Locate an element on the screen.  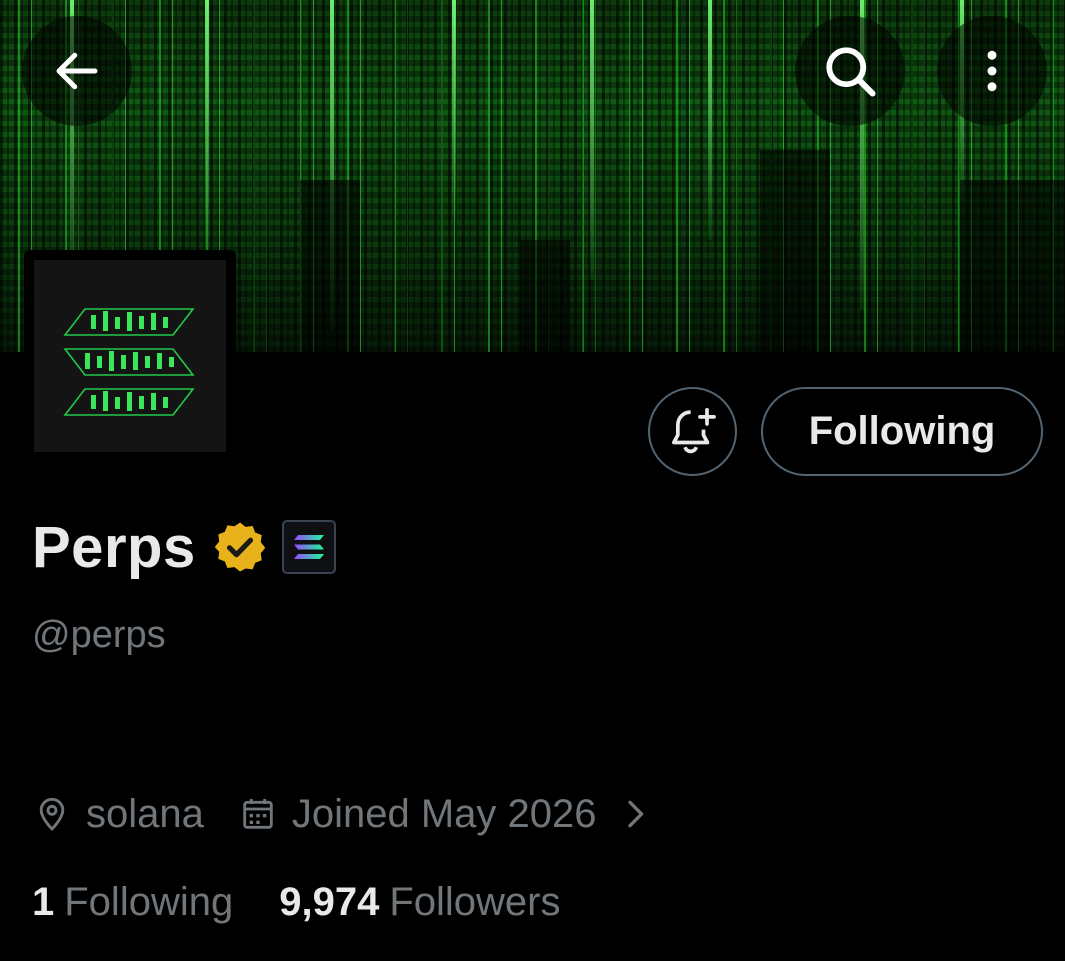
following-label: Following is located at coordinates (149, 901).